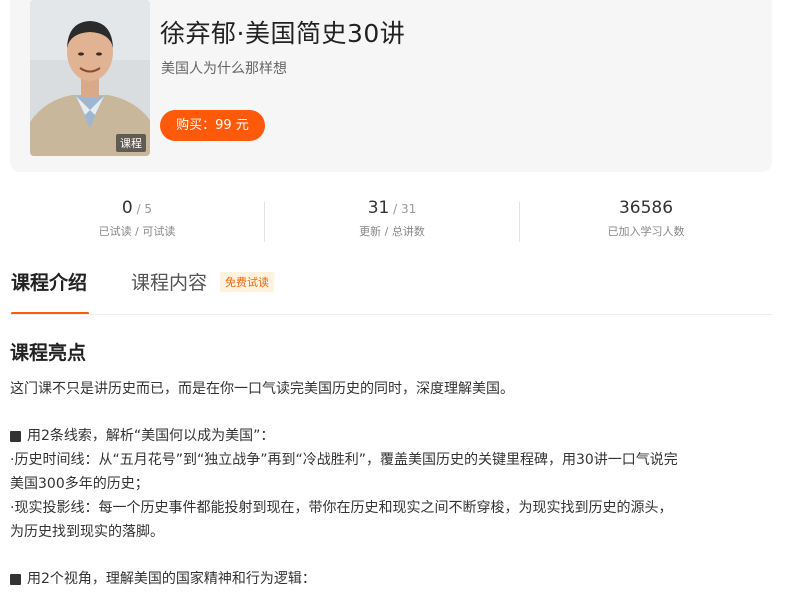 The height and width of the screenshot is (607, 787). I want to click on trial-read-label: 已试读 / 可试读, so click(137, 231).